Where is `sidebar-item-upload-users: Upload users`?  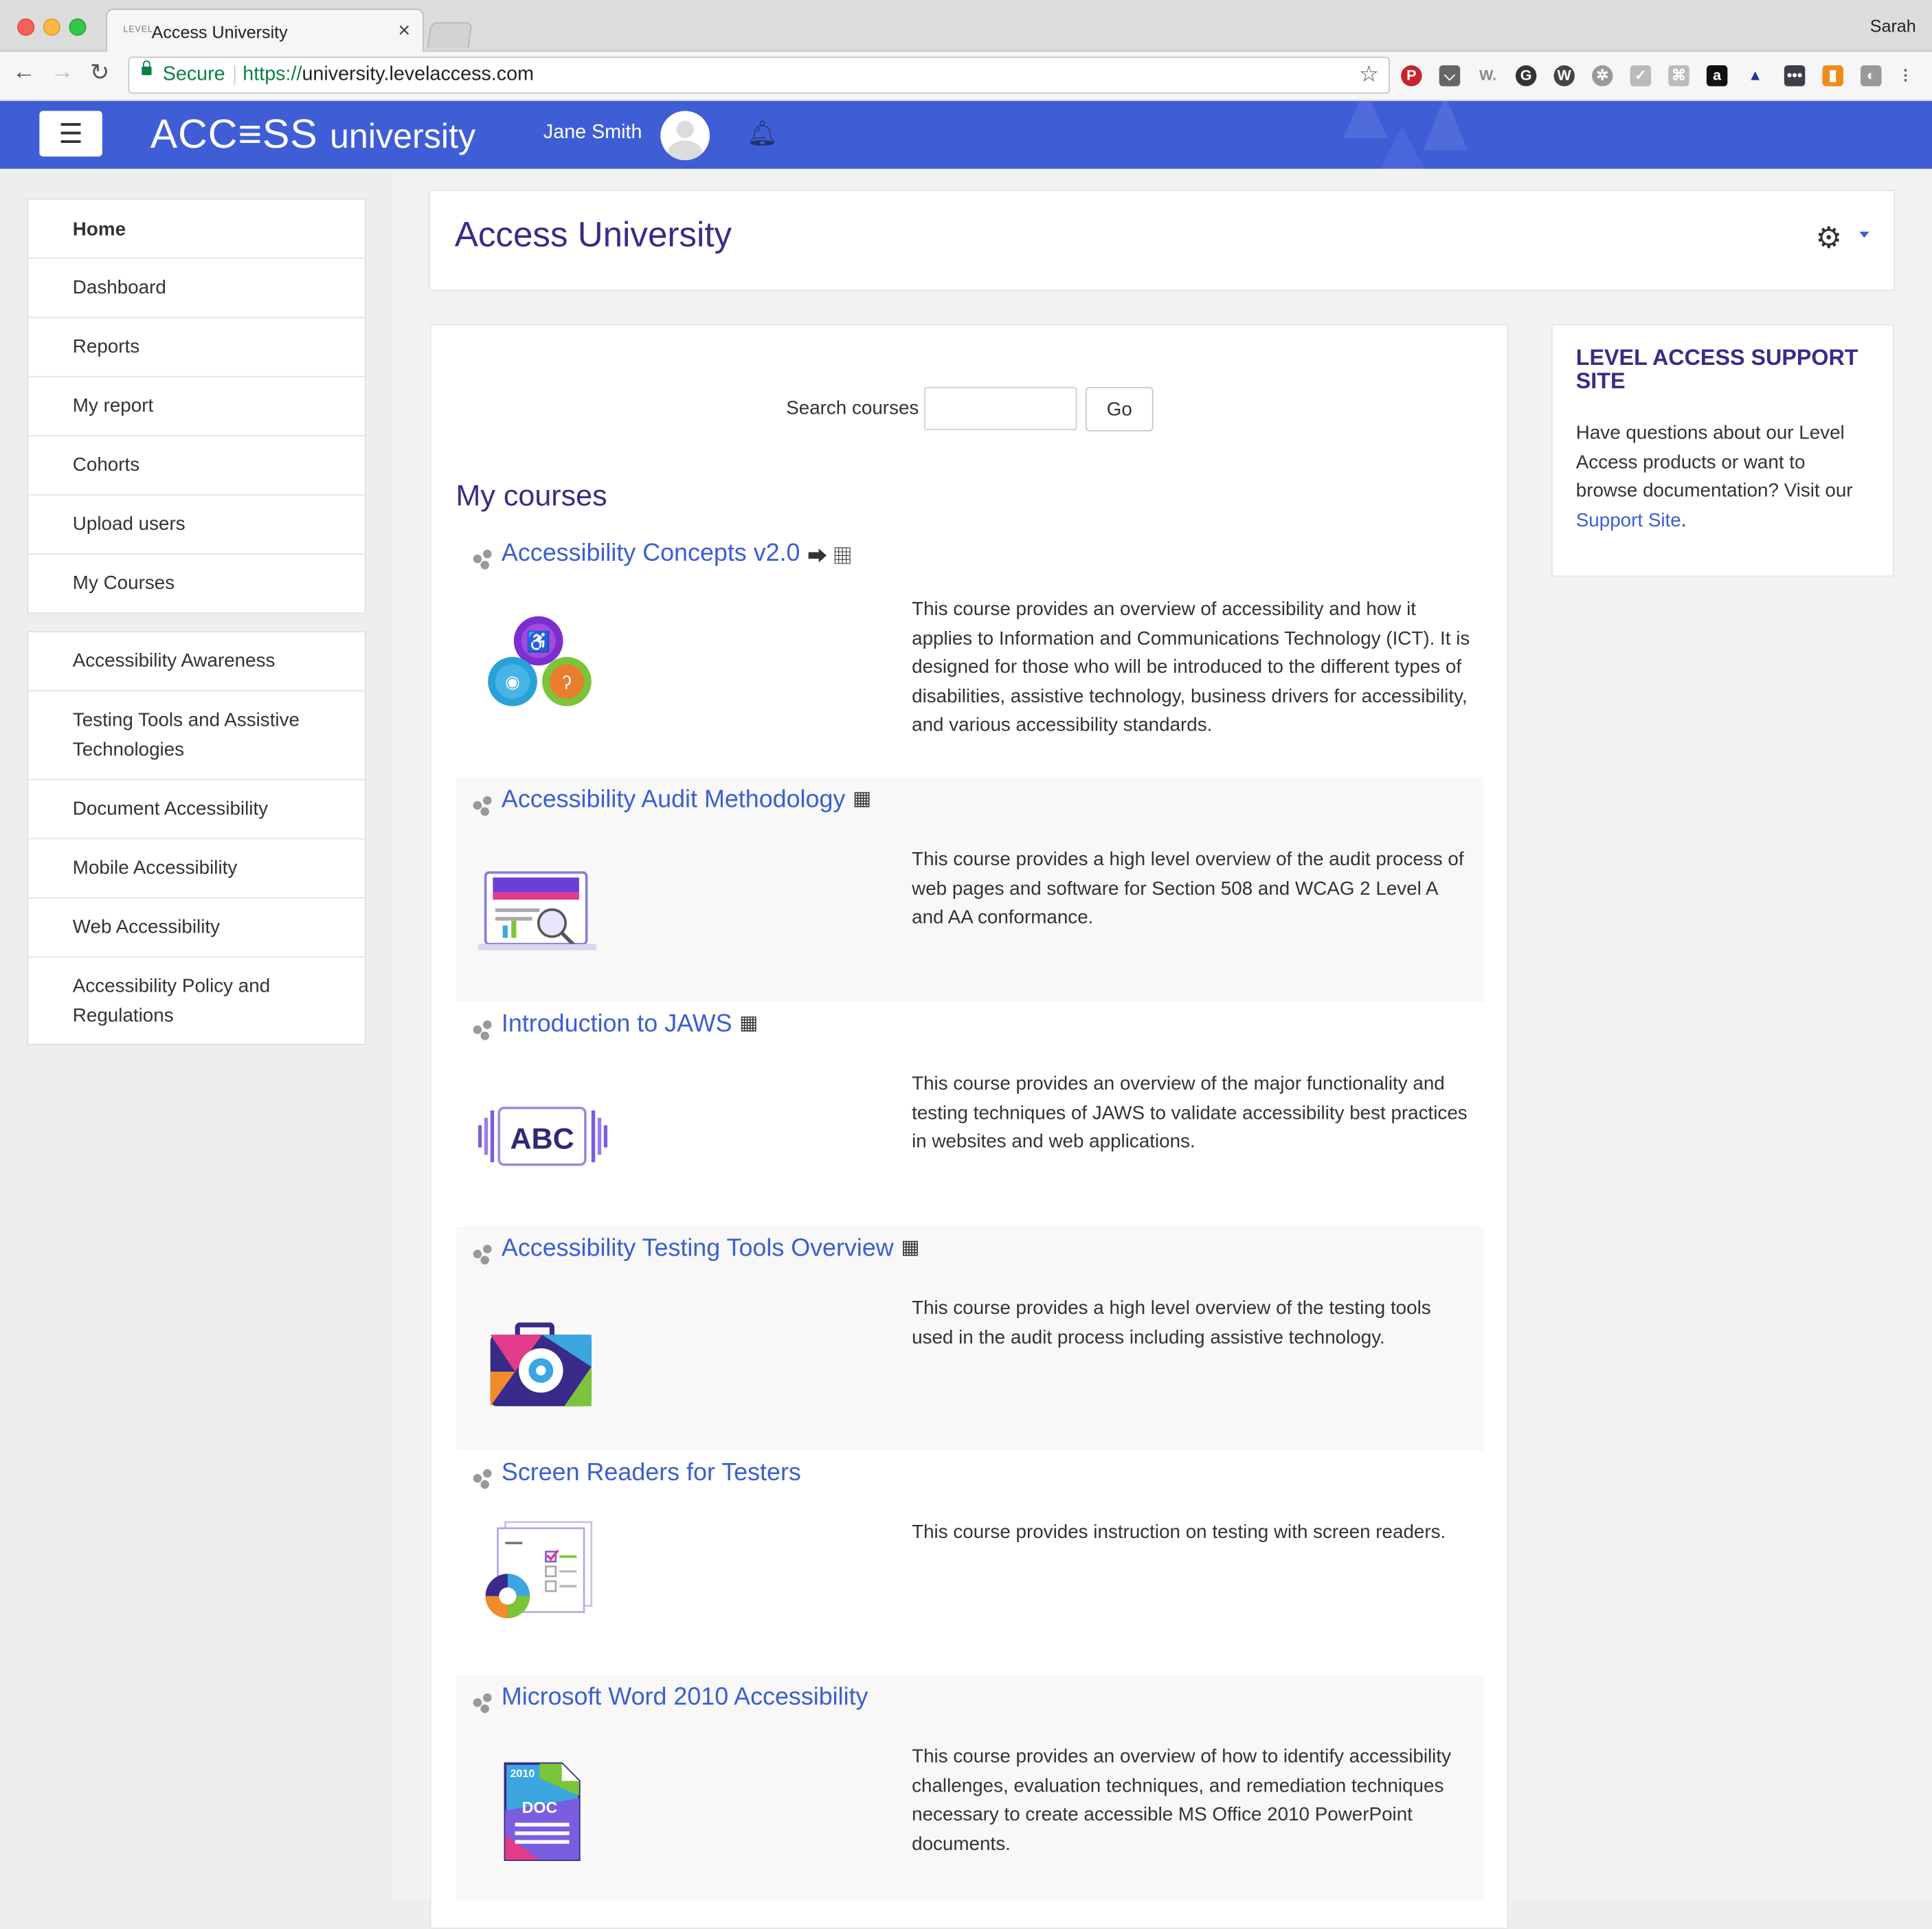
sidebar-item-upload-users: Upload users is located at coordinates (196, 525).